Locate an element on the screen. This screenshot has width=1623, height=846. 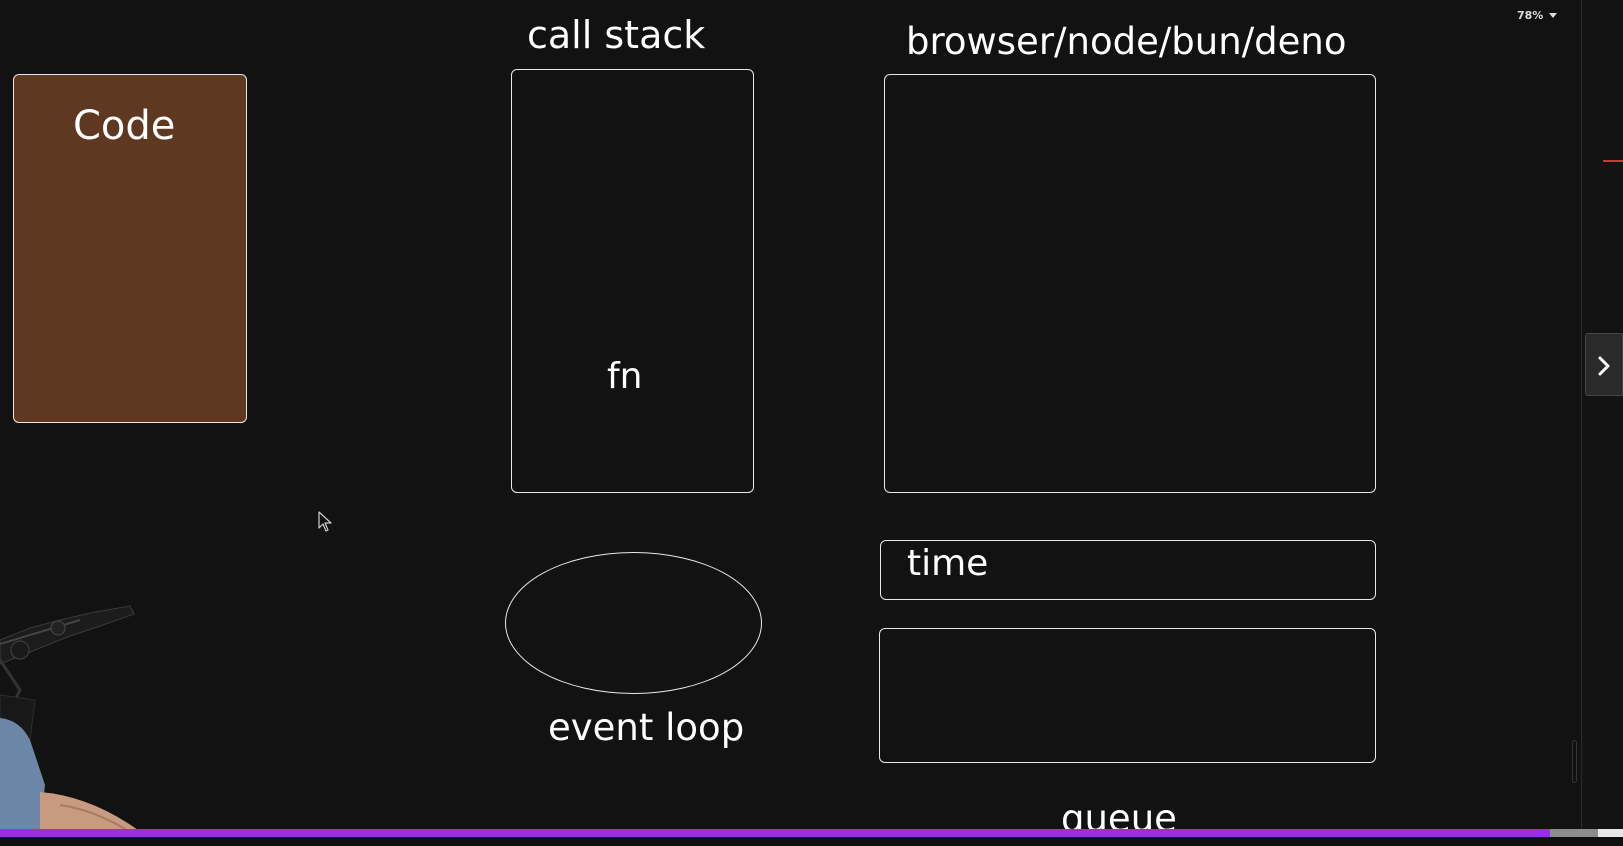
progress-played is located at coordinates (775, 833).